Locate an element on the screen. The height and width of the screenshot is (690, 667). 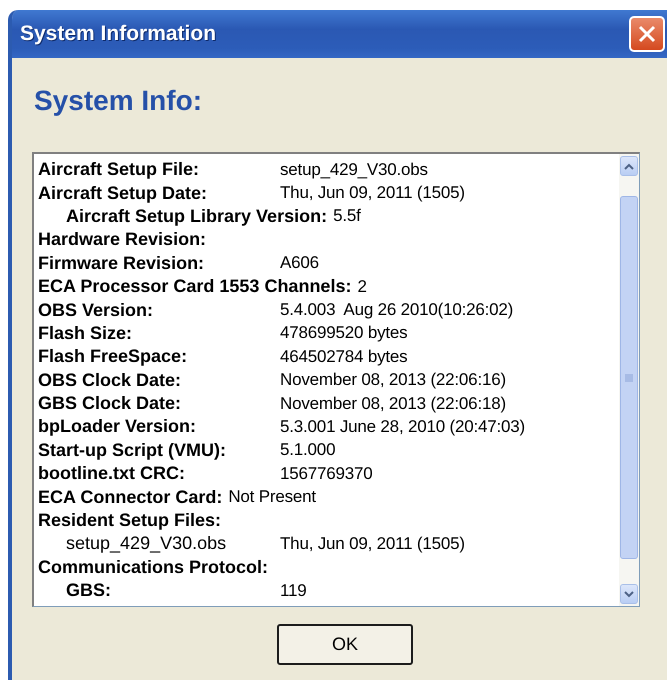
field-label: GBS Clock Date: is located at coordinates (110, 403).